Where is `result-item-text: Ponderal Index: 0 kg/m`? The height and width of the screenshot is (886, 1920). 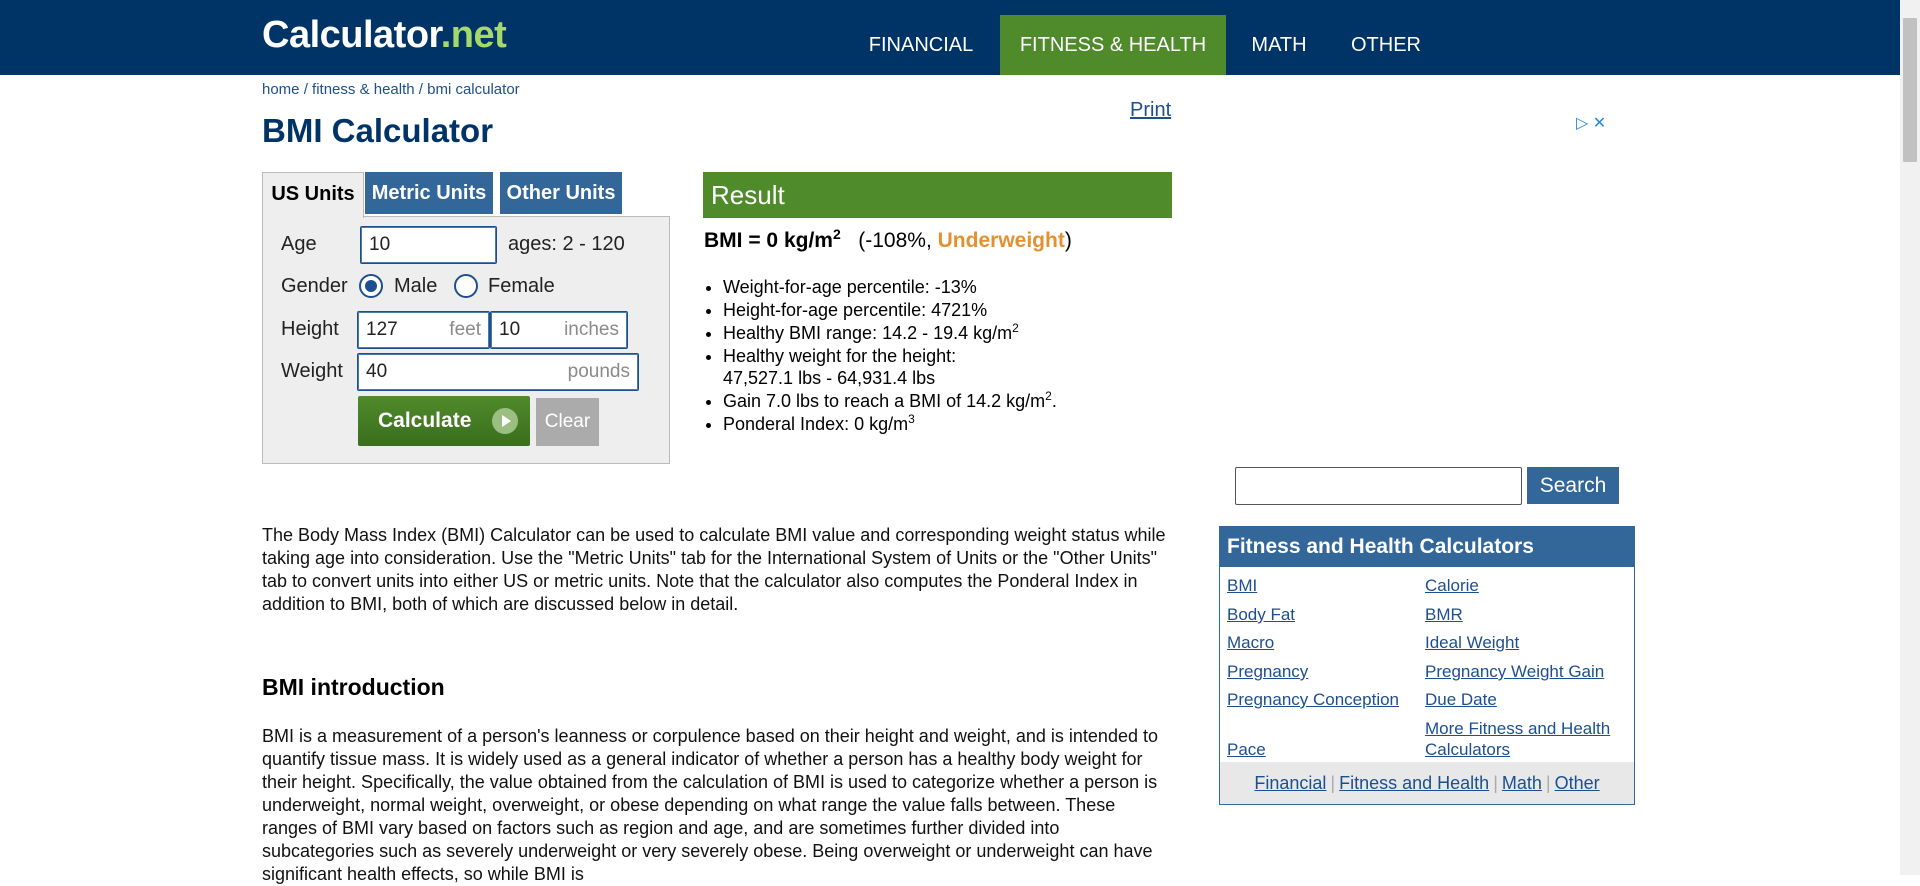 result-item-text: Ponderal Index: 0 kg/m is located at coordinates (816, 424).